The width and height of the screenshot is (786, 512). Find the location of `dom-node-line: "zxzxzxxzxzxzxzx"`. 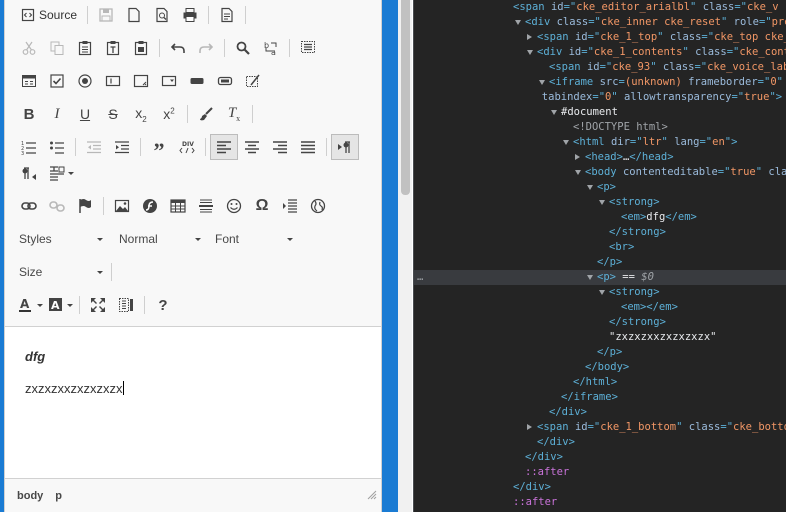

dom-node-line: "zxzxzxxzxzxzxzx" is located at coordinates (600, 337).